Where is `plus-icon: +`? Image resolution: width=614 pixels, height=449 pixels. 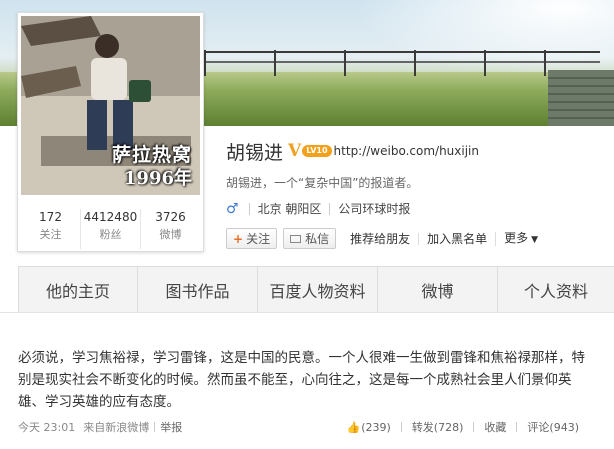 plus-icon: + is located at coordinates (238, 238).